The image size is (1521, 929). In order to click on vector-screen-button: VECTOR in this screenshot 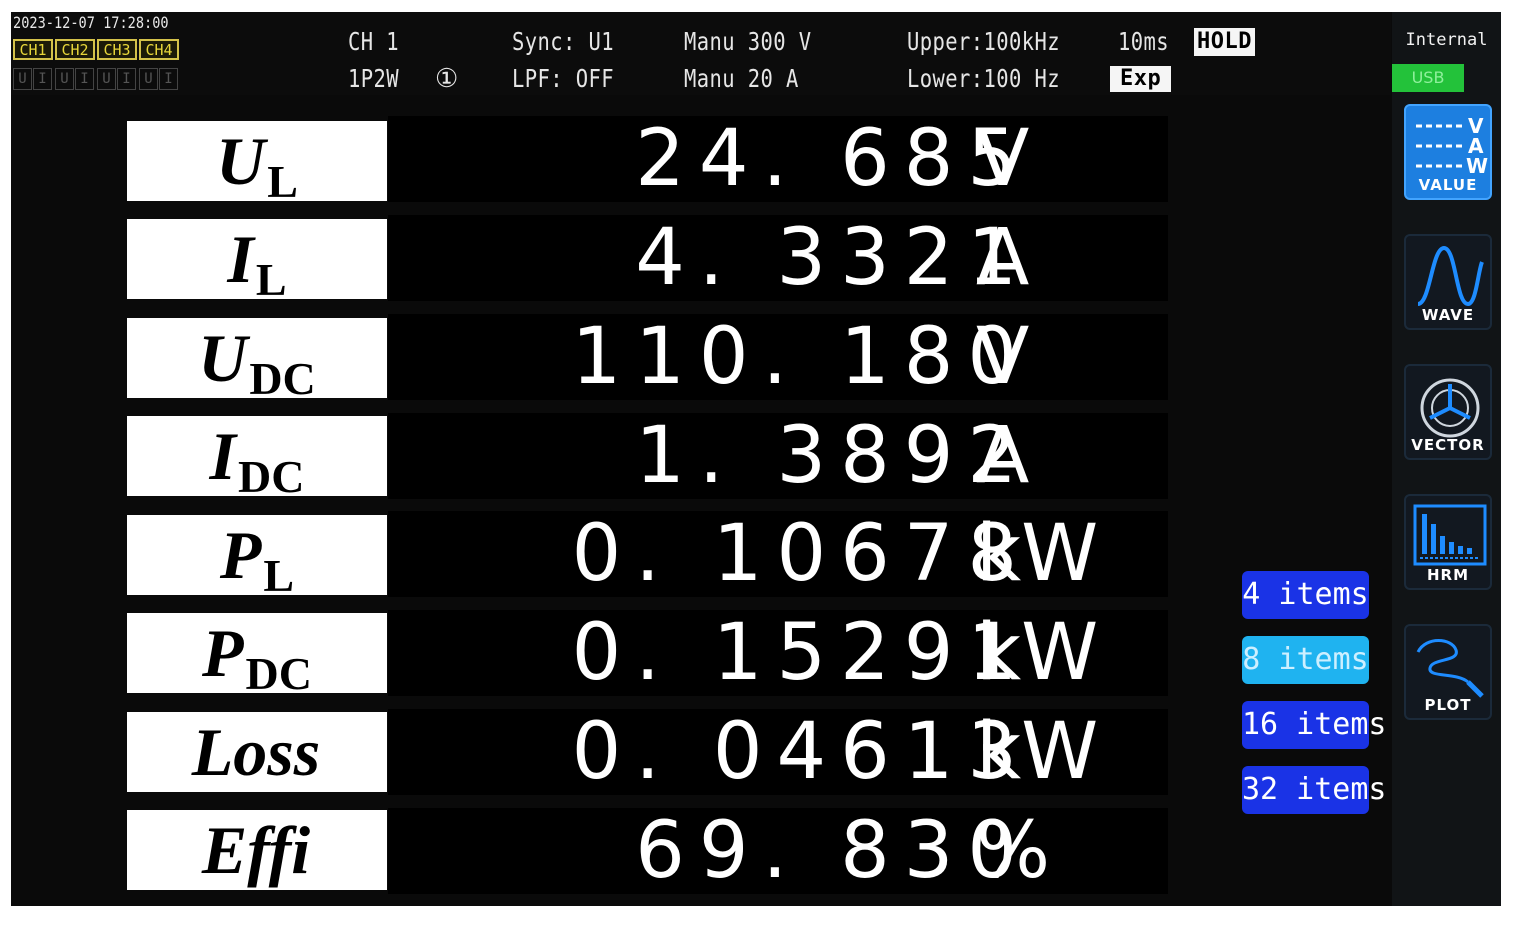, I will do `click(1448, 412)`.